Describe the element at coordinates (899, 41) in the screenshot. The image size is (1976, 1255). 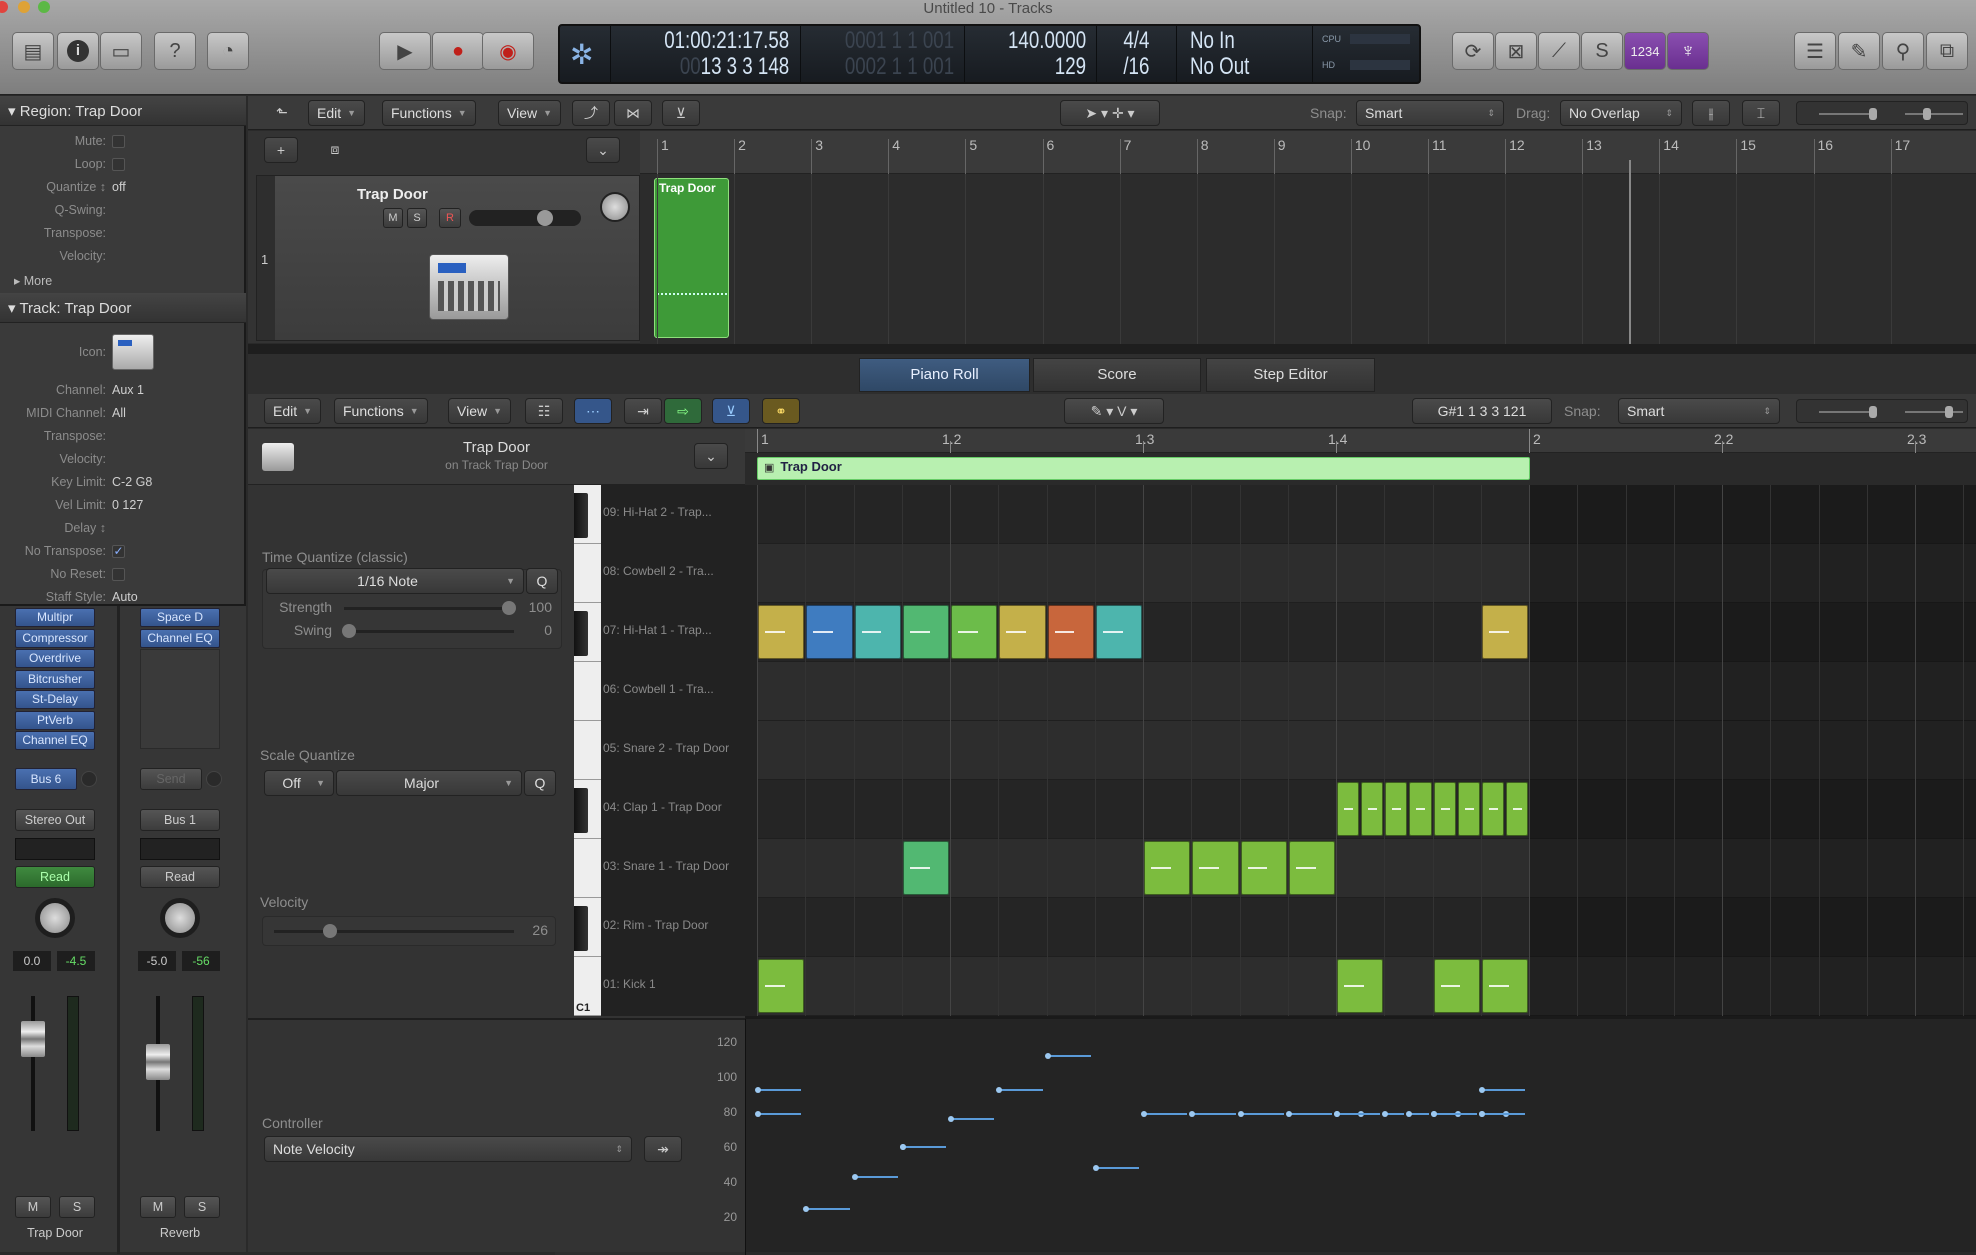
I see `left-locator: 0001 1 1 001` at that location.